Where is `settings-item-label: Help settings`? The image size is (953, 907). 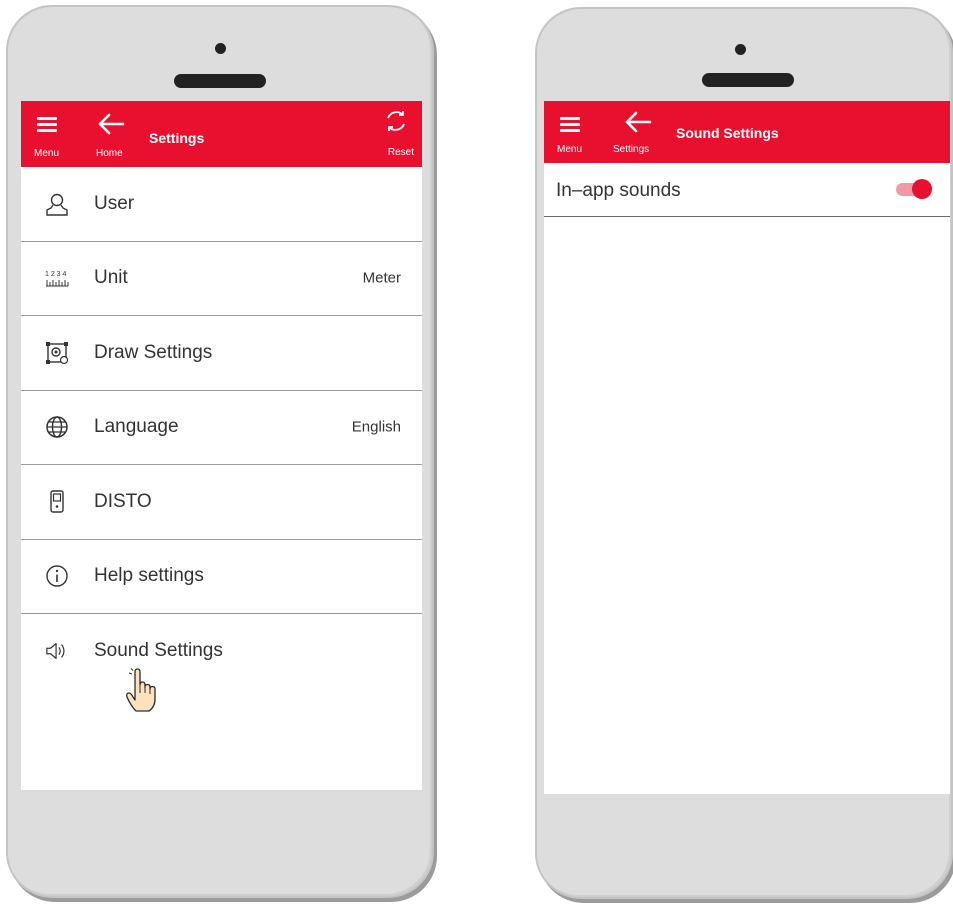 settings-item-label: Help settings is located at coordinates (149, 576).